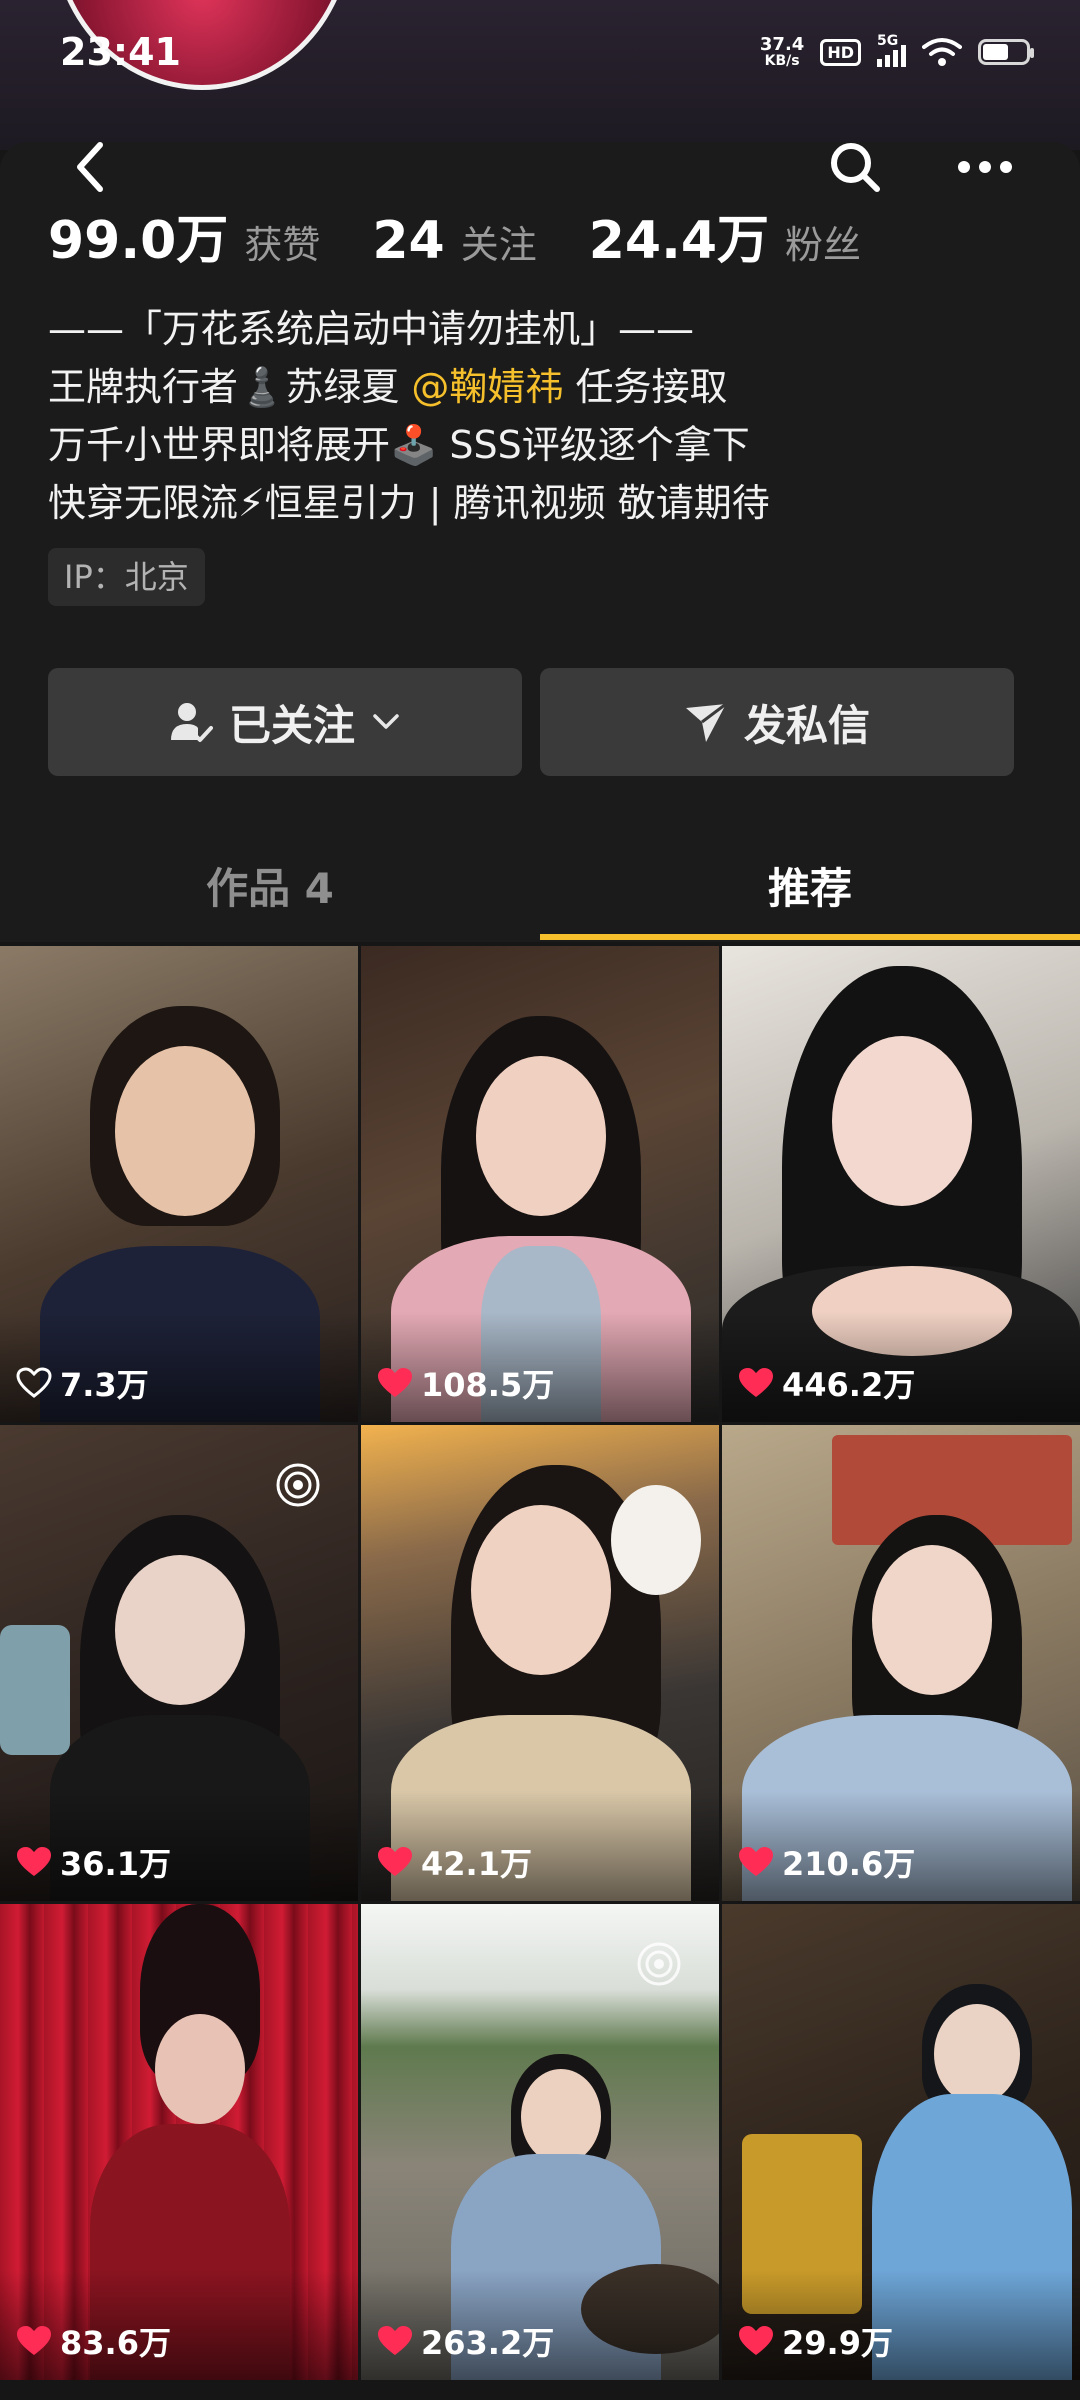 The height and width of the screenshot is (2400, 1080). I want to click on followers-label: 粉丝, so click(823, 241).